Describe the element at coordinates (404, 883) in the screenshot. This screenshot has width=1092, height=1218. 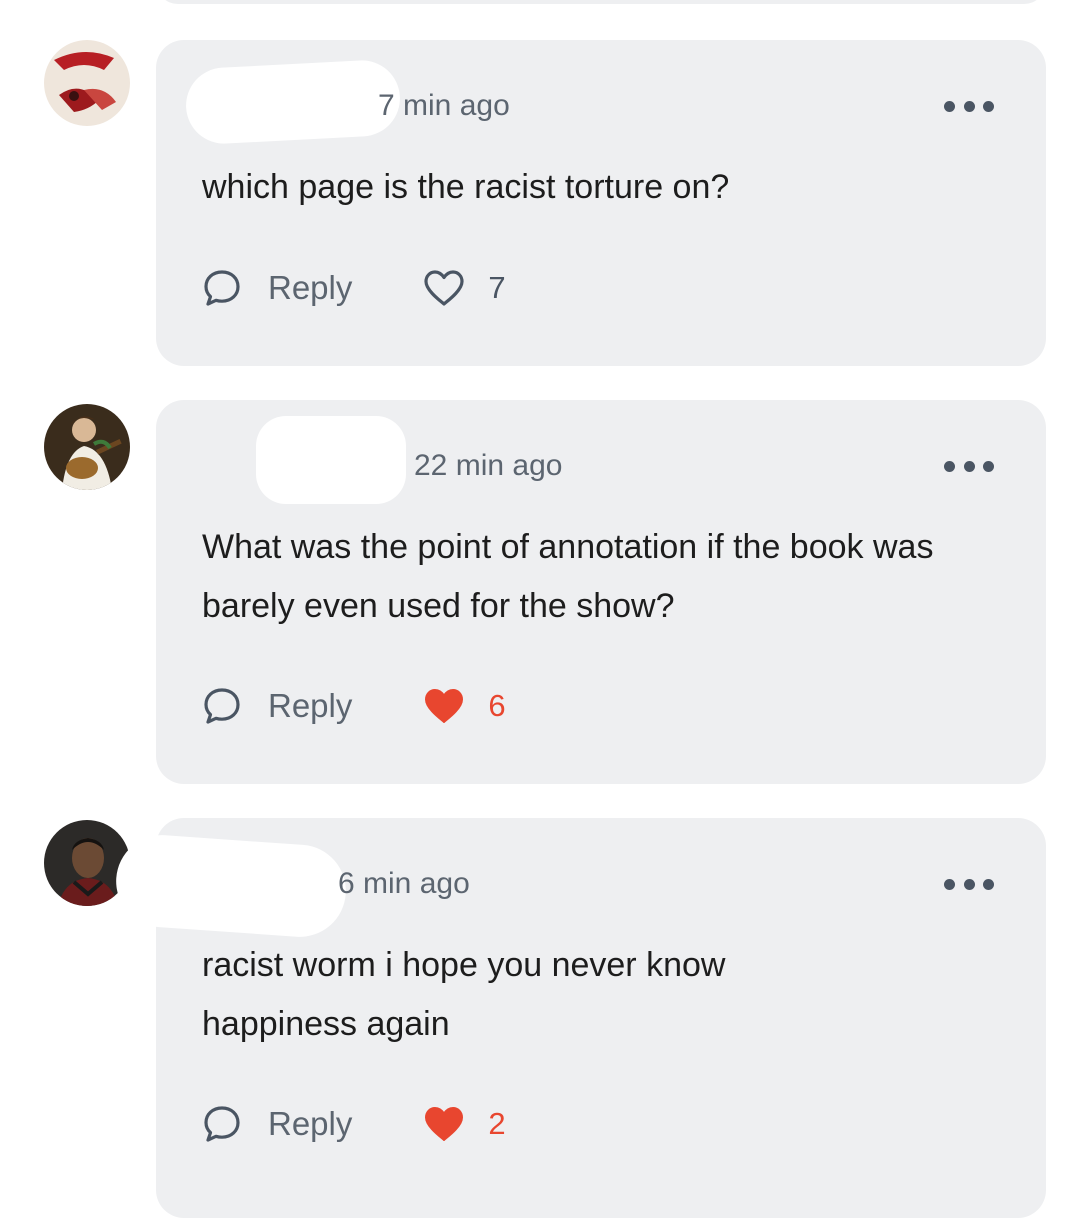
I see `comment-time: ​6 min ago` at that location.